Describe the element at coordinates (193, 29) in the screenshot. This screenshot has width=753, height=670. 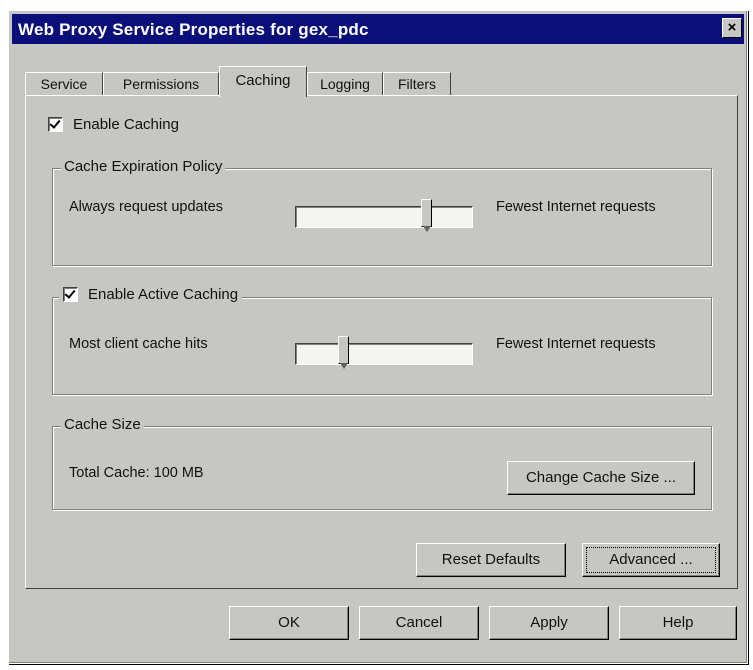
I see `window-title: Web Proxy Service Properties for gex_pdc` at that location.